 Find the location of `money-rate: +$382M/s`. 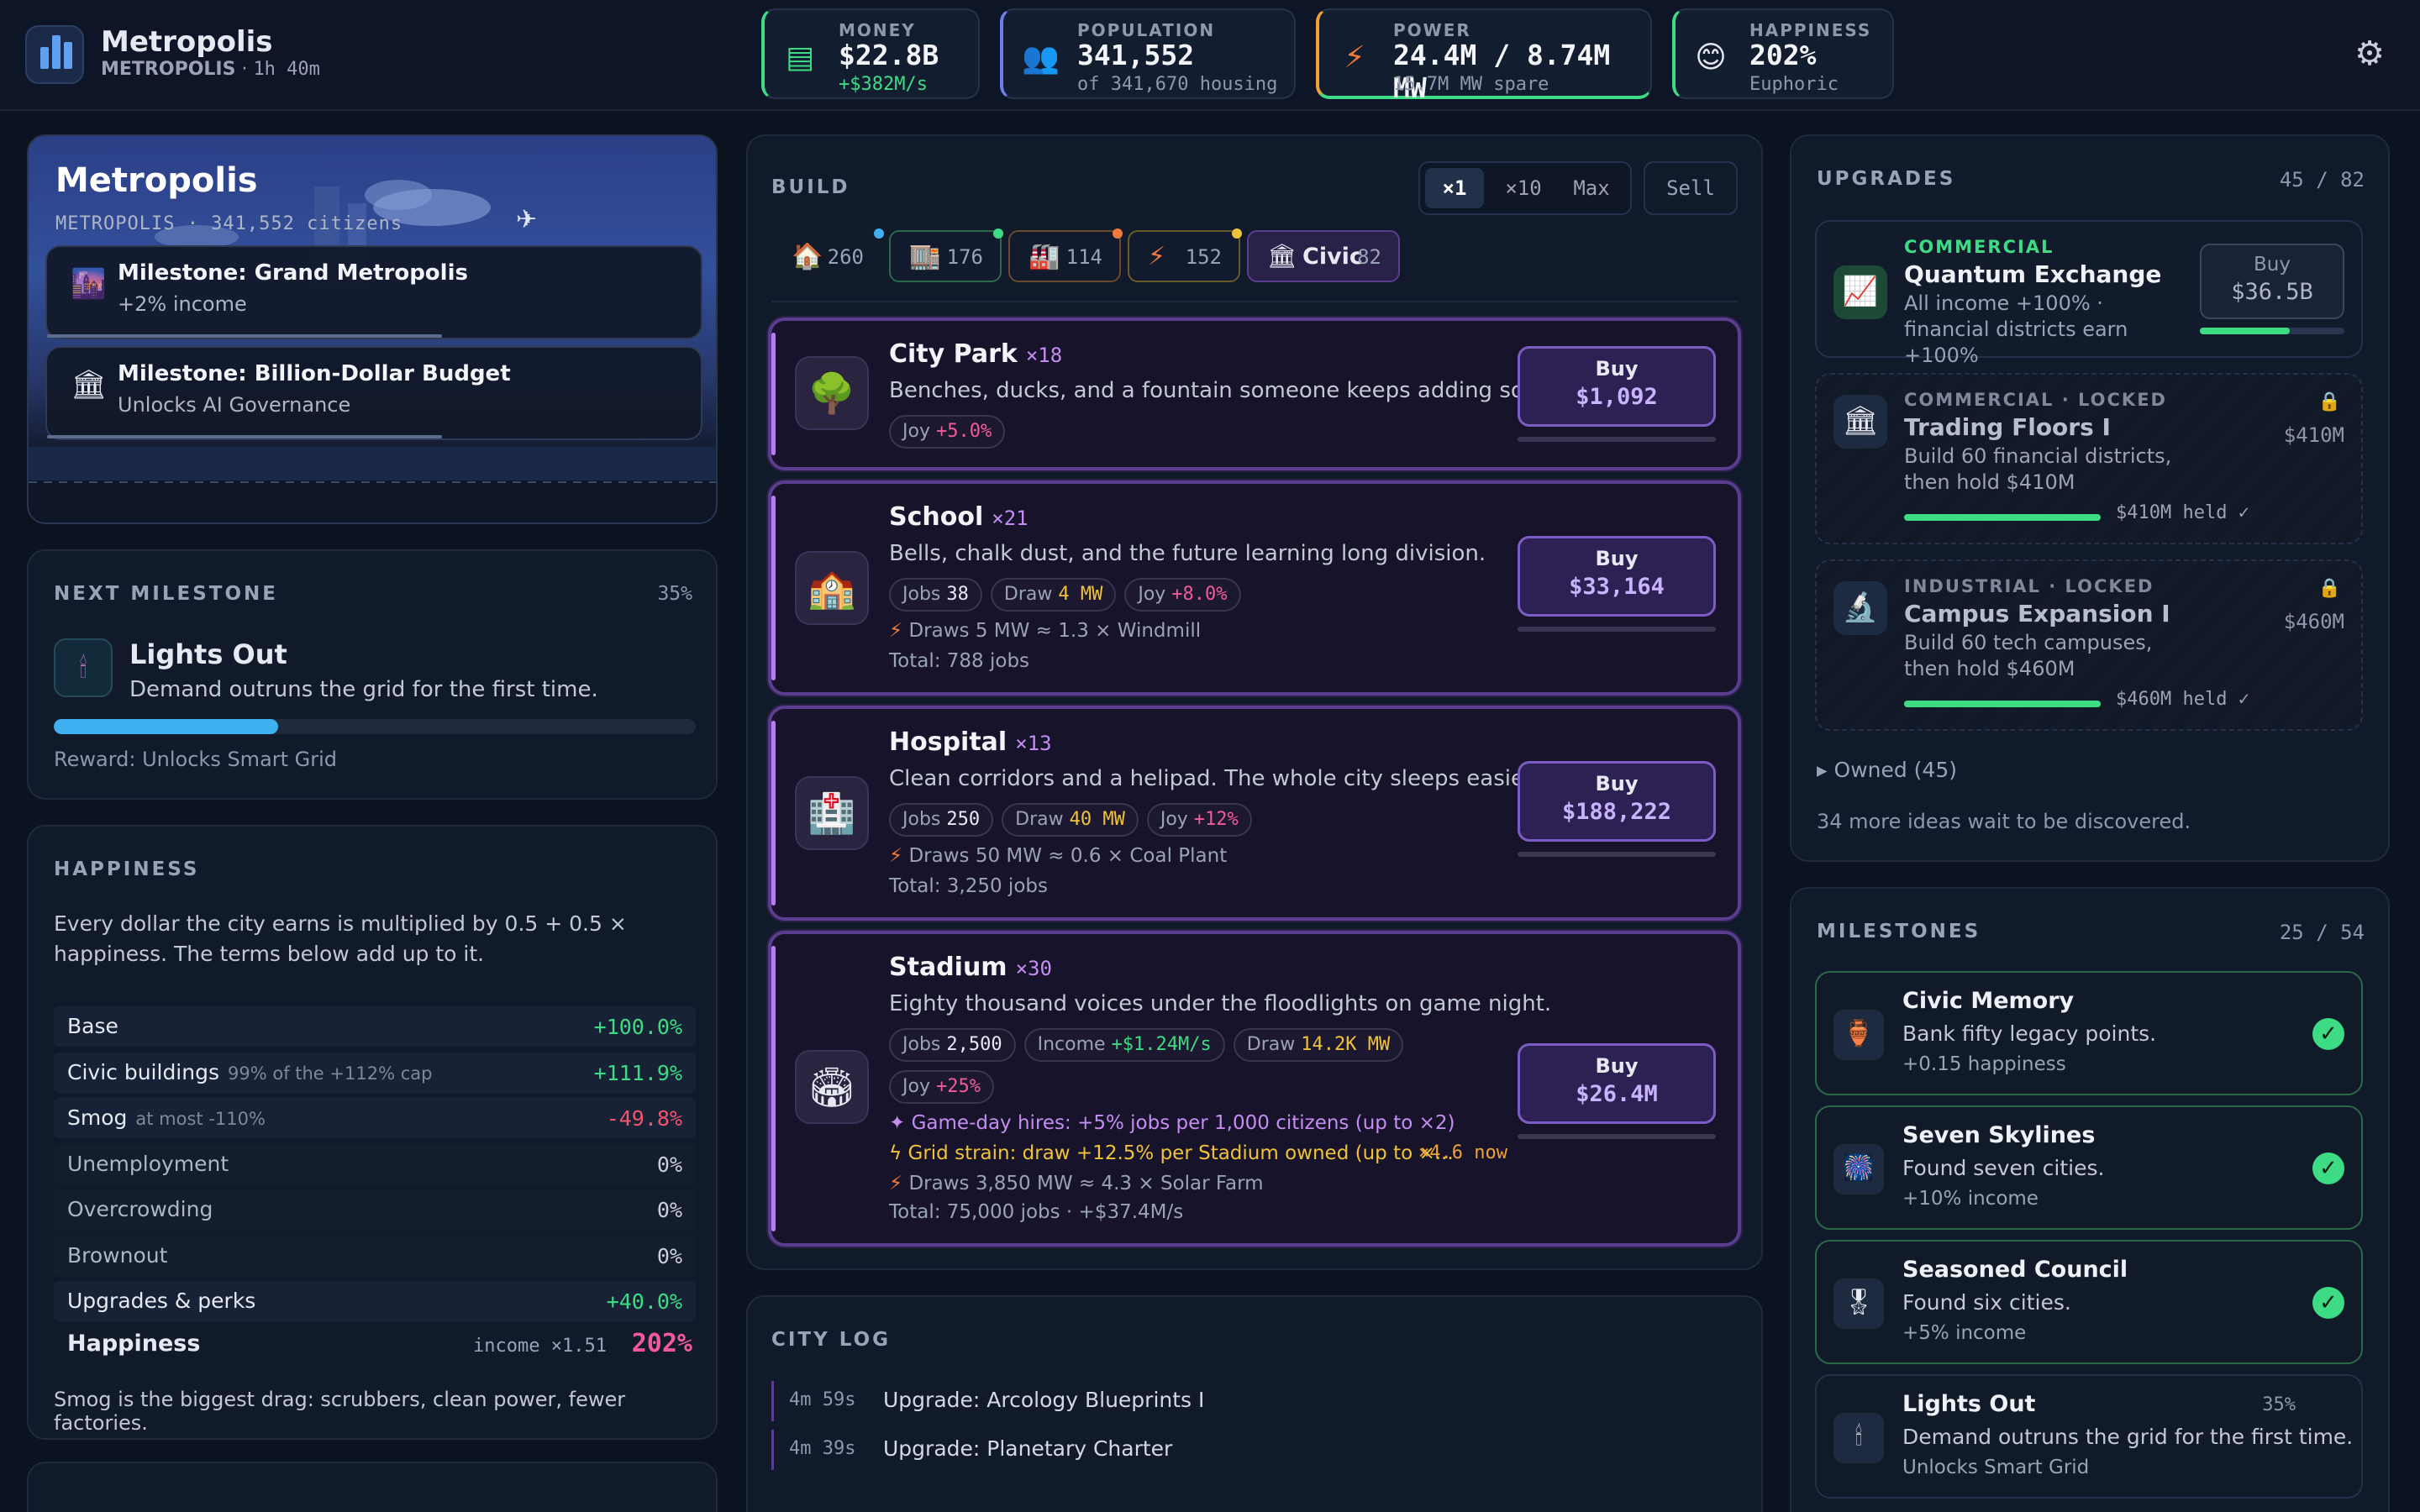

money-rate: +$382M/s is located at coordinates (883, 84).